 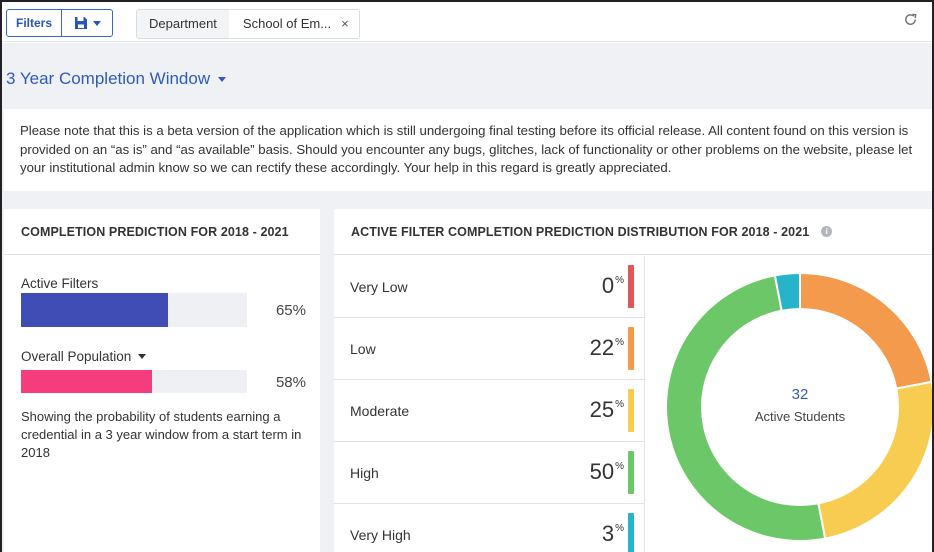 What do you see at coordinates (108, 78) in the screenshot?
I see `completion-window-title: 3 Year Completion Window` at bounding box center [108, 78].